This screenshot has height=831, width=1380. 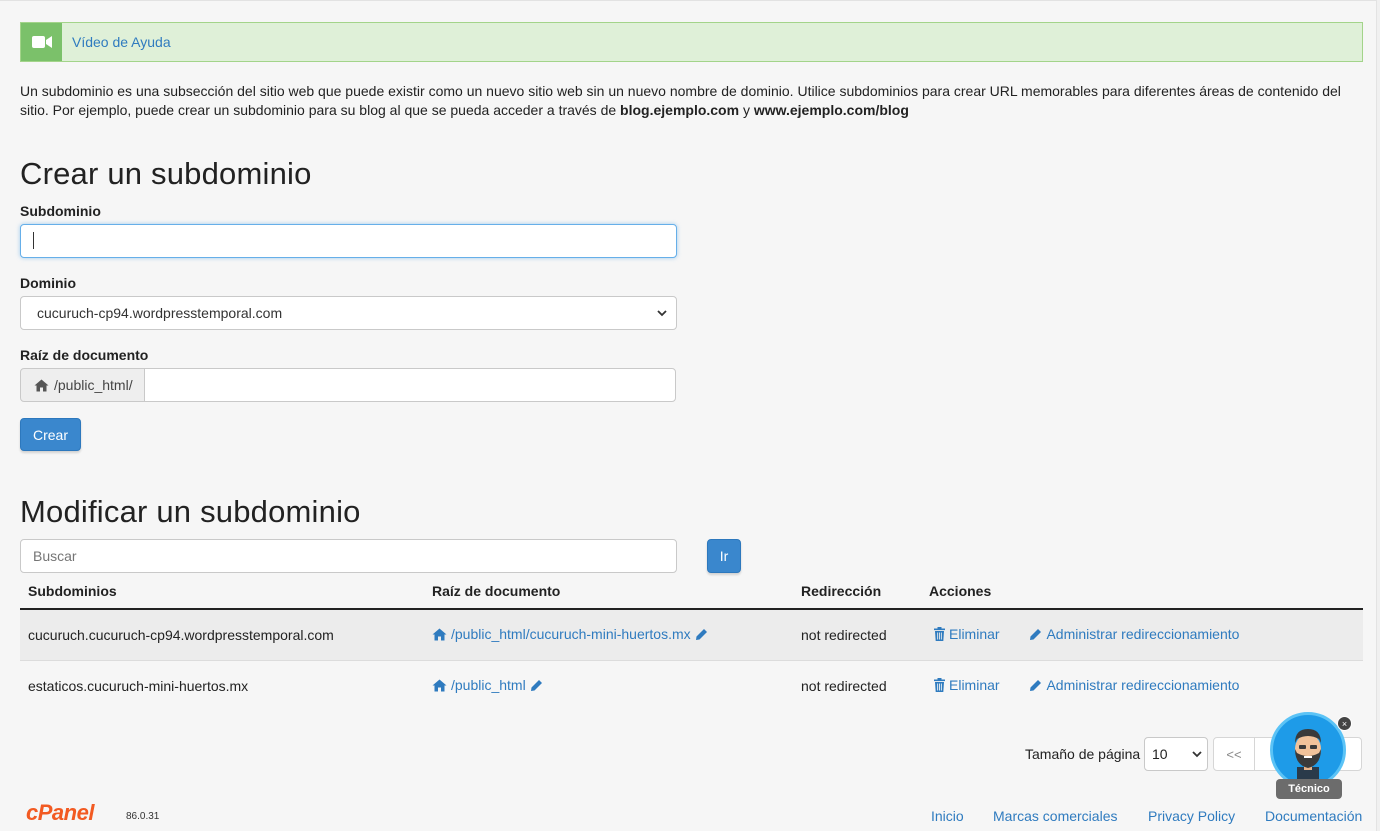 What do you see at coordinates (93, 385) in the screenshot?
I see `docroot-prefix-text: /public_html/` at bounding box center [93, 385].